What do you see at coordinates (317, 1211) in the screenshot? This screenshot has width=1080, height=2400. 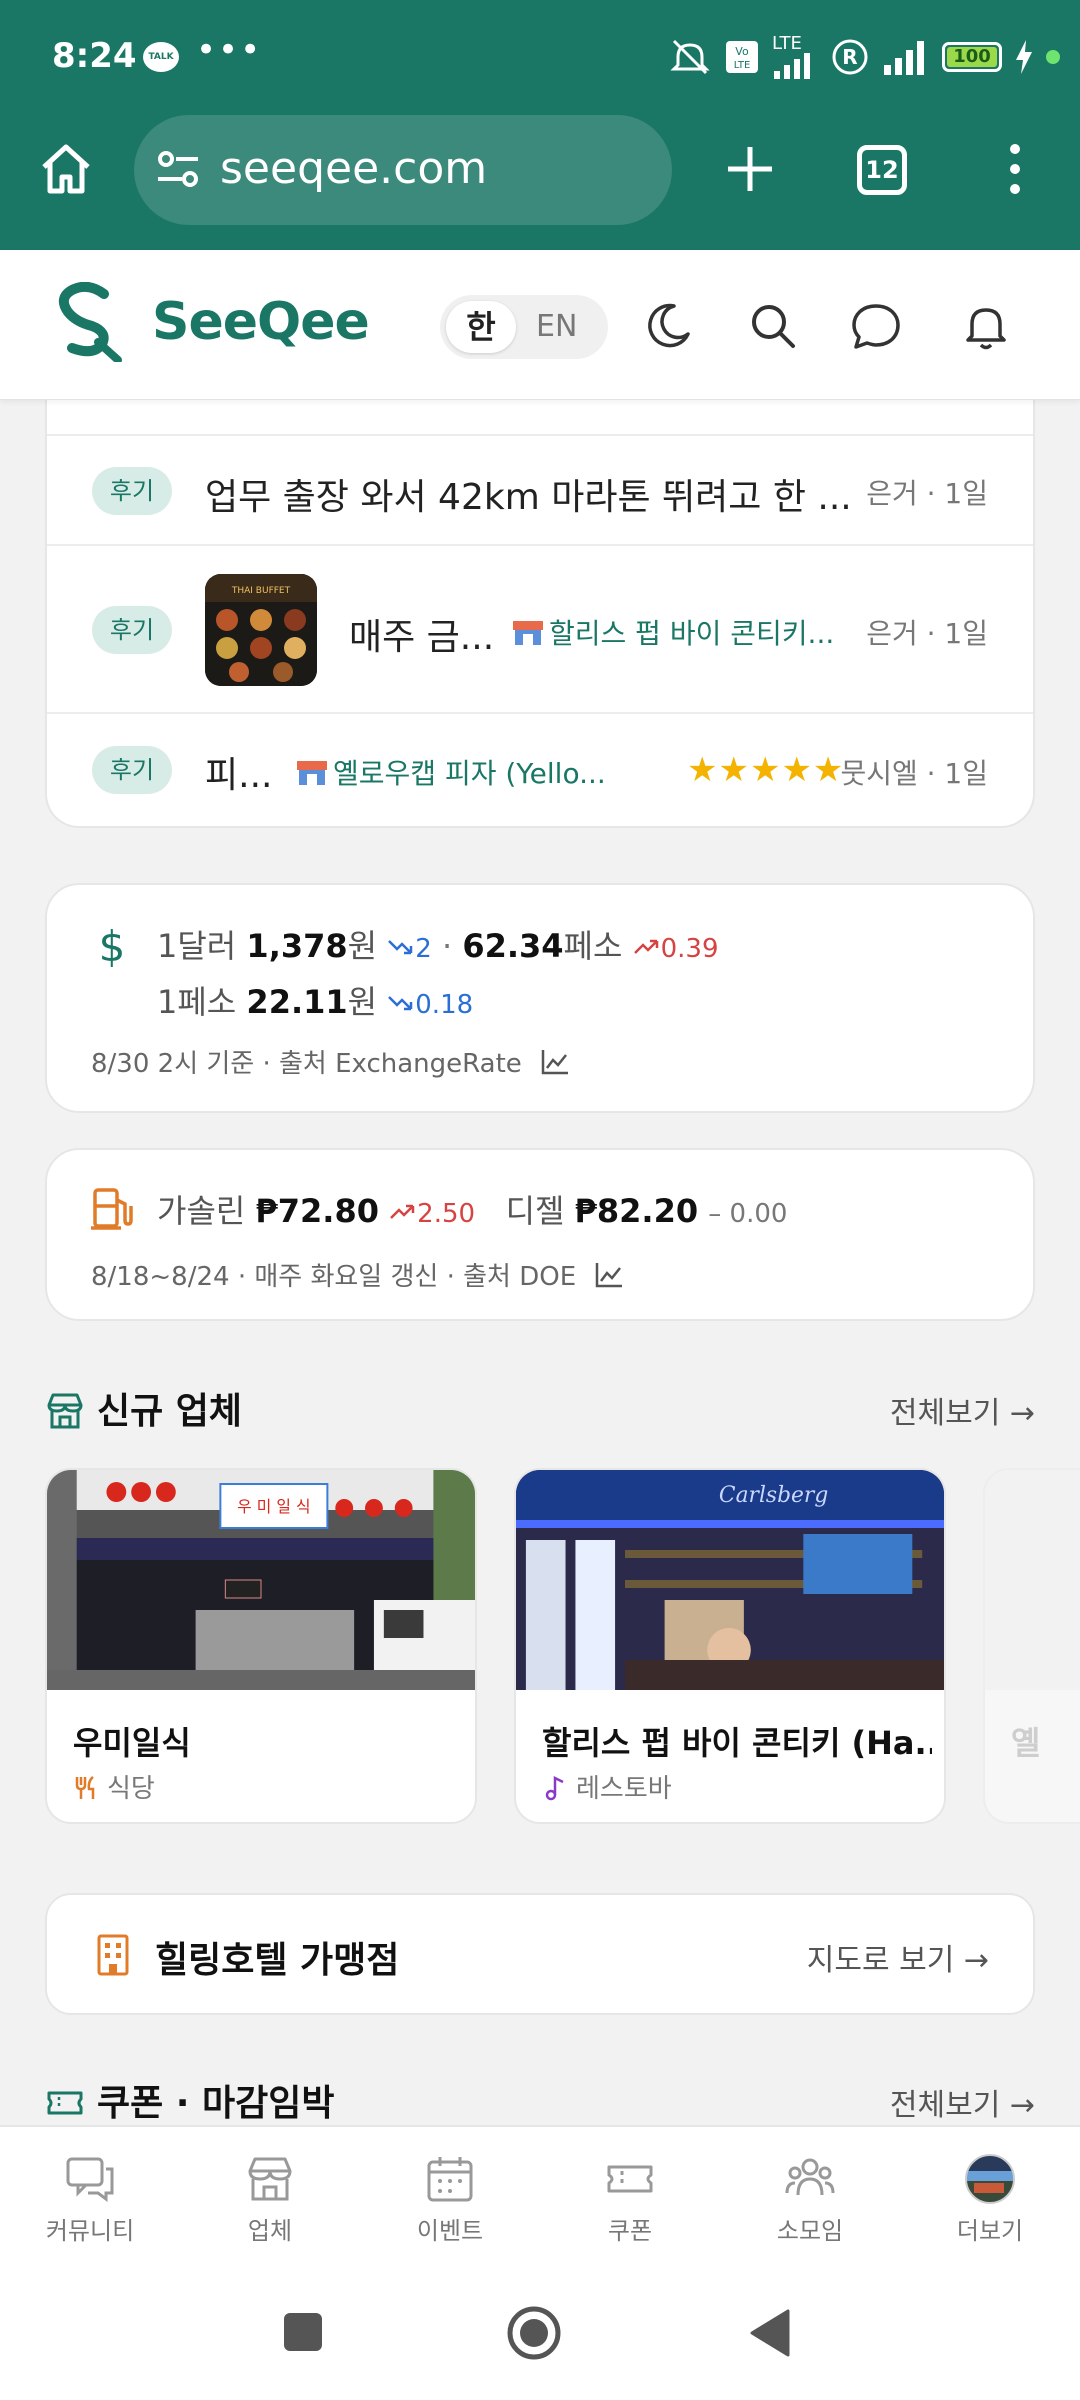 I see `gasoline-price: ₱72.80` at bounding box center [317, 1211].